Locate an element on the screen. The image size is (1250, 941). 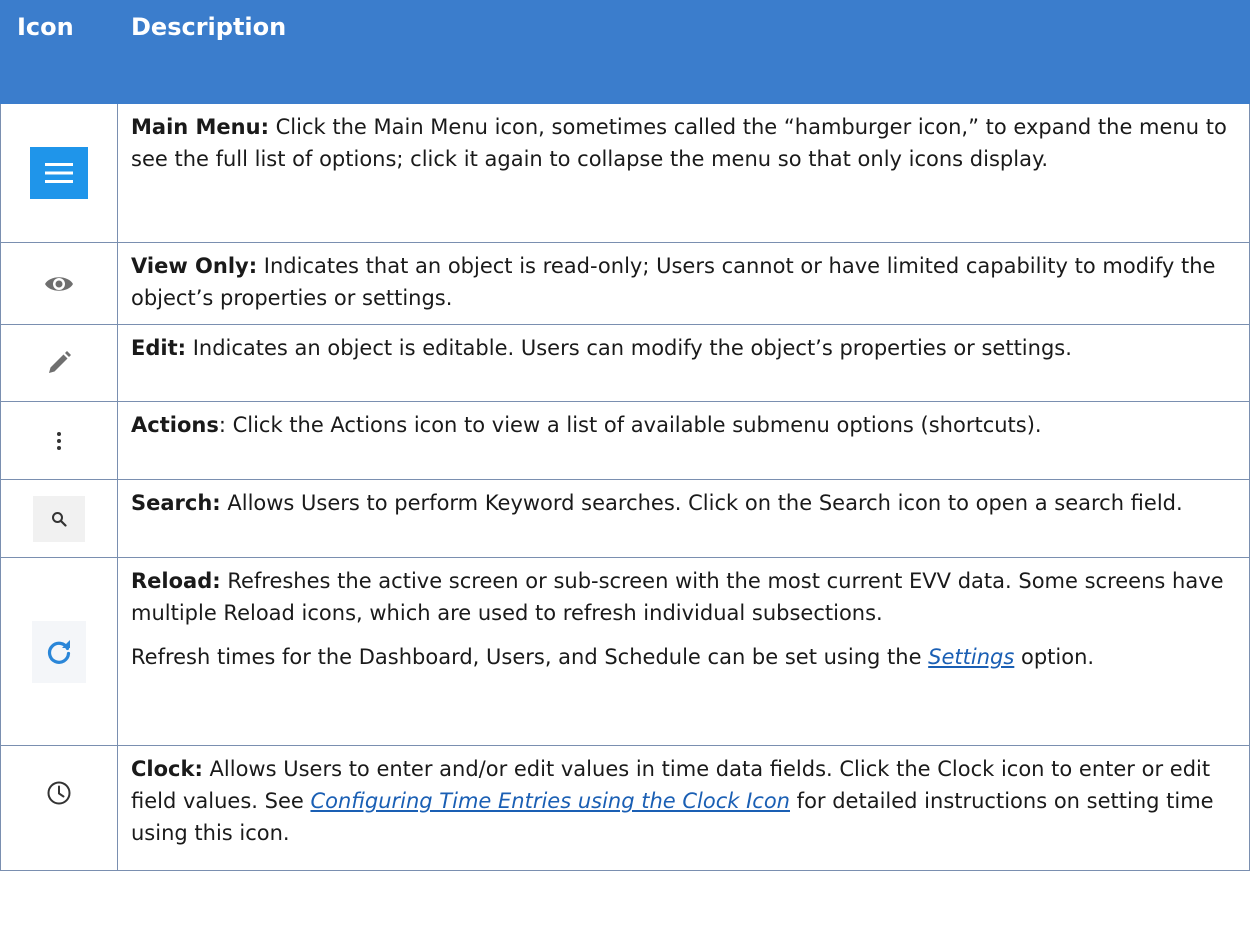
term-label: View Only: is located at coordinates (194, 266).